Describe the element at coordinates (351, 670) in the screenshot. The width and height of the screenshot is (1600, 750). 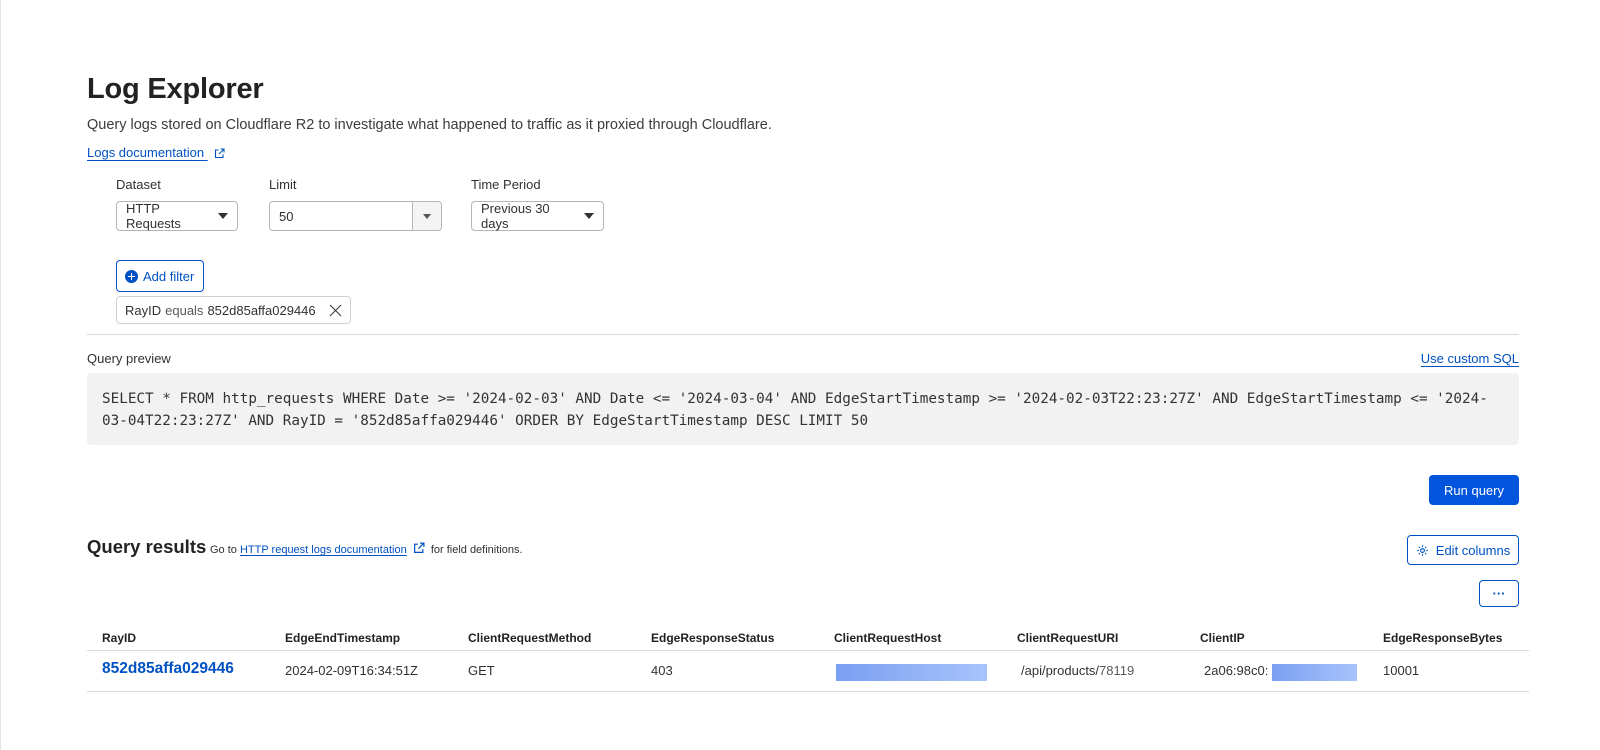
I see `cell-edge-end-timestamp: 2024-02-09T16:34:51Z` at that location.